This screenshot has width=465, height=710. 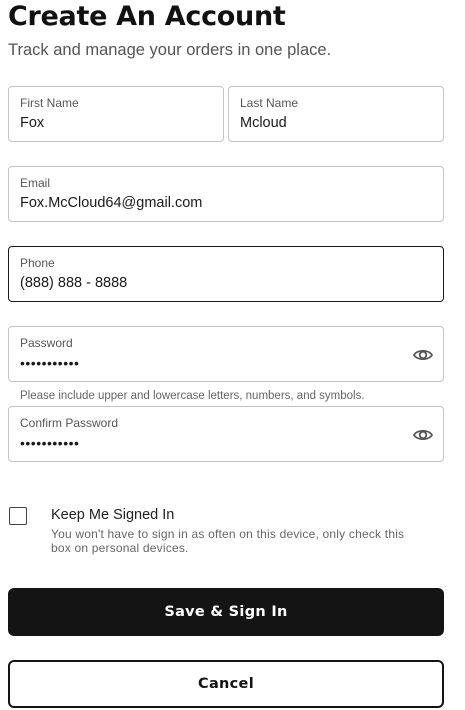 What do you see at coordinates (269, 103) in the screenshot?
I see `last-name-label: Last Name` at bounding box center [269, 103].